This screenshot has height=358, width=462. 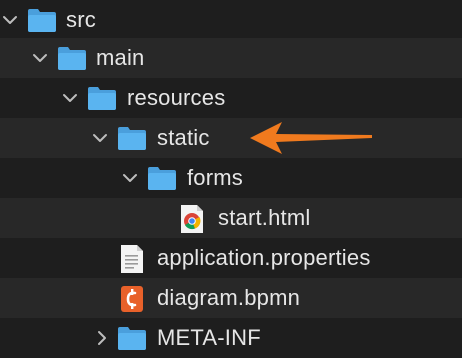 I want to click on tree-row-static: static, so click(x=231, y=138).